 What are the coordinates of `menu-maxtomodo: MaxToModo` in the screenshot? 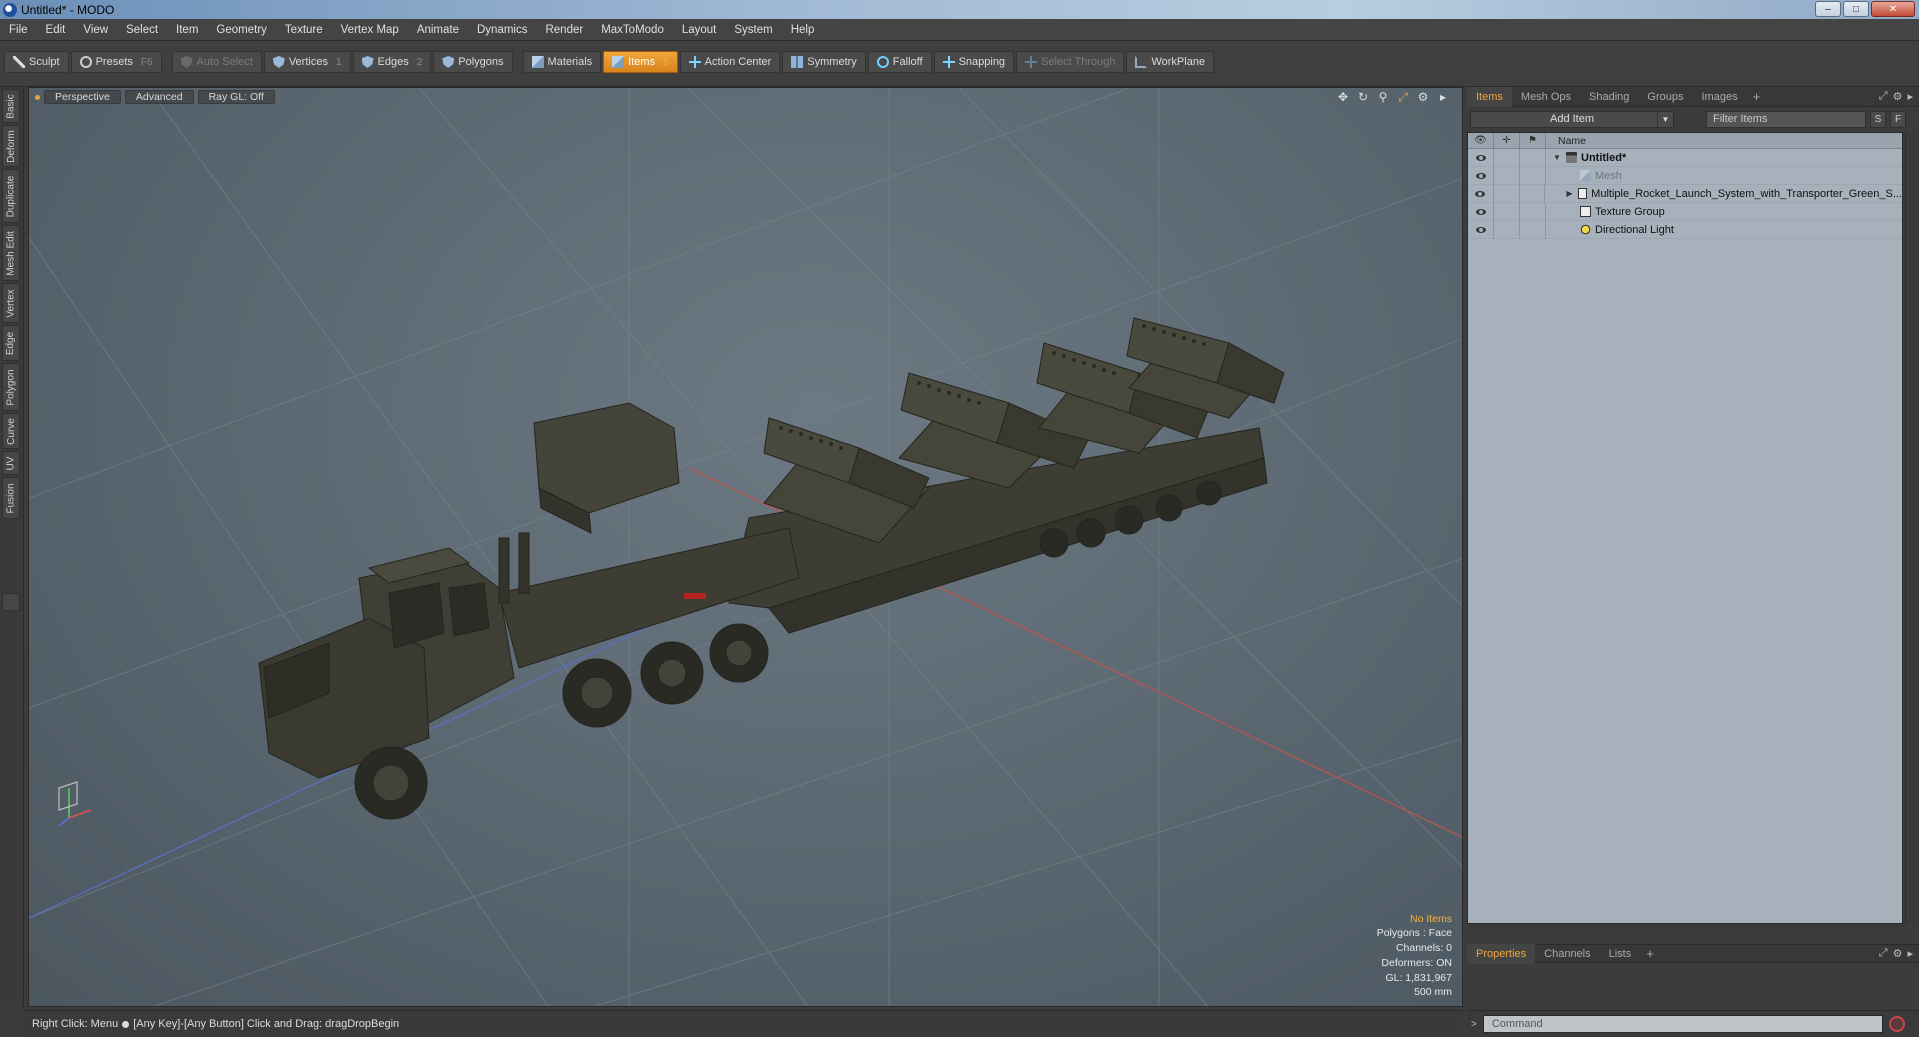 It's located at (632, 30).